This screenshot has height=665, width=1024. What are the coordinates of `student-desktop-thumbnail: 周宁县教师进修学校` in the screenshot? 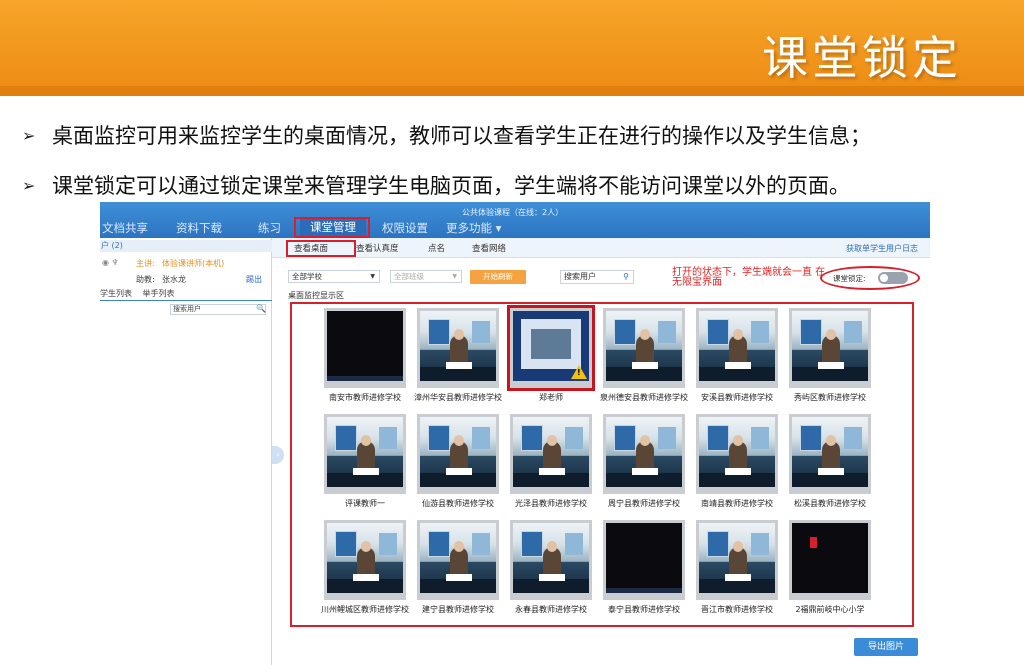 It's located at (644, 461).